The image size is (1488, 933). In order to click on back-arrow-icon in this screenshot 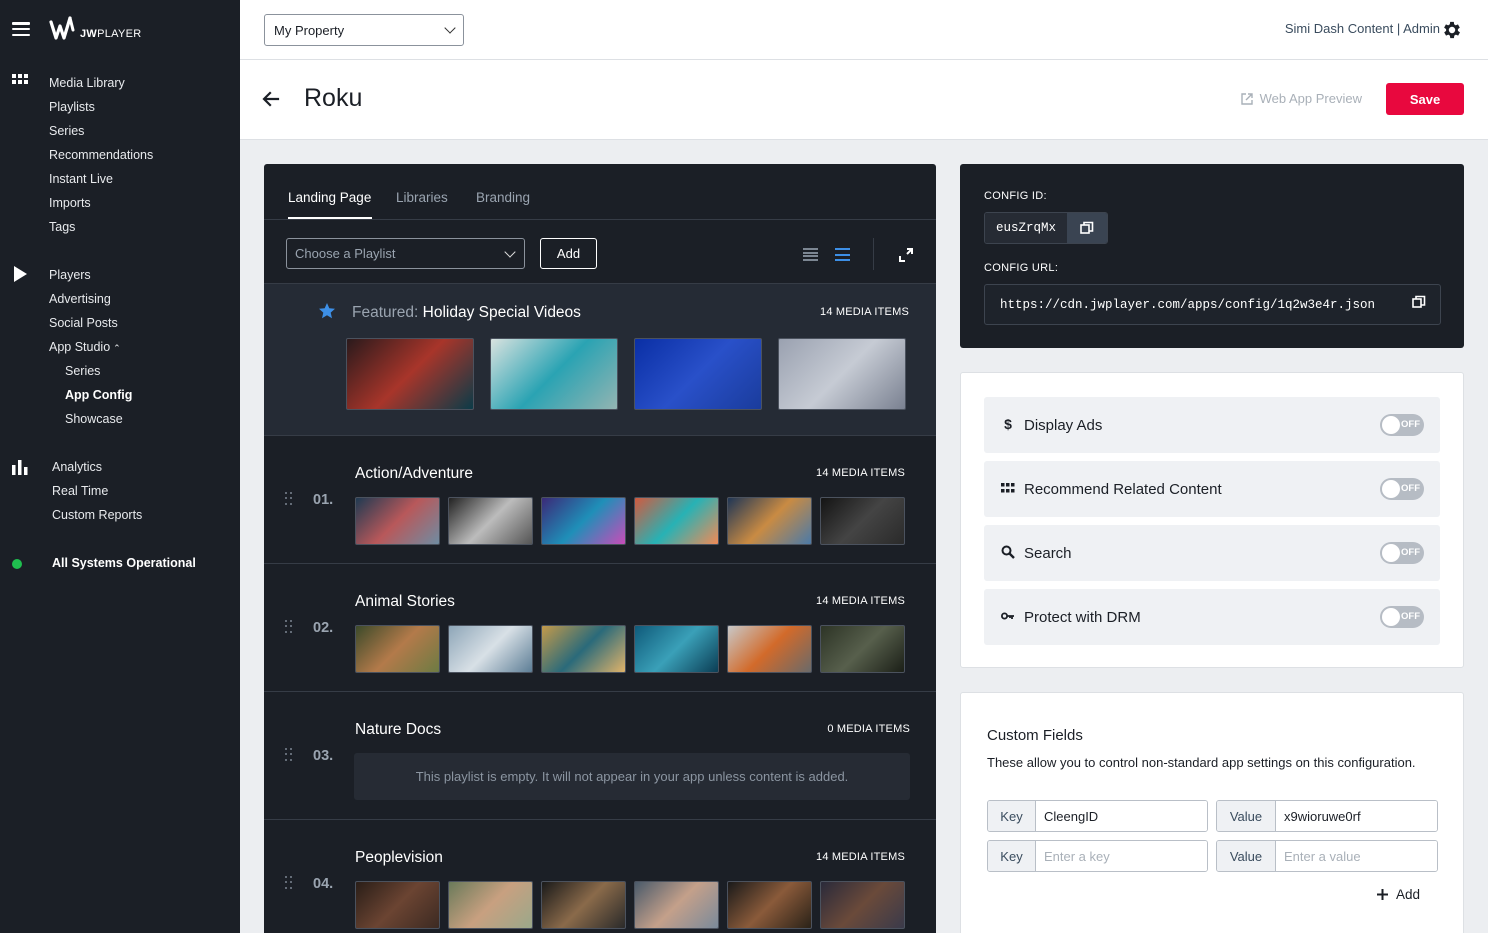, I will do `click(271, 99)`.